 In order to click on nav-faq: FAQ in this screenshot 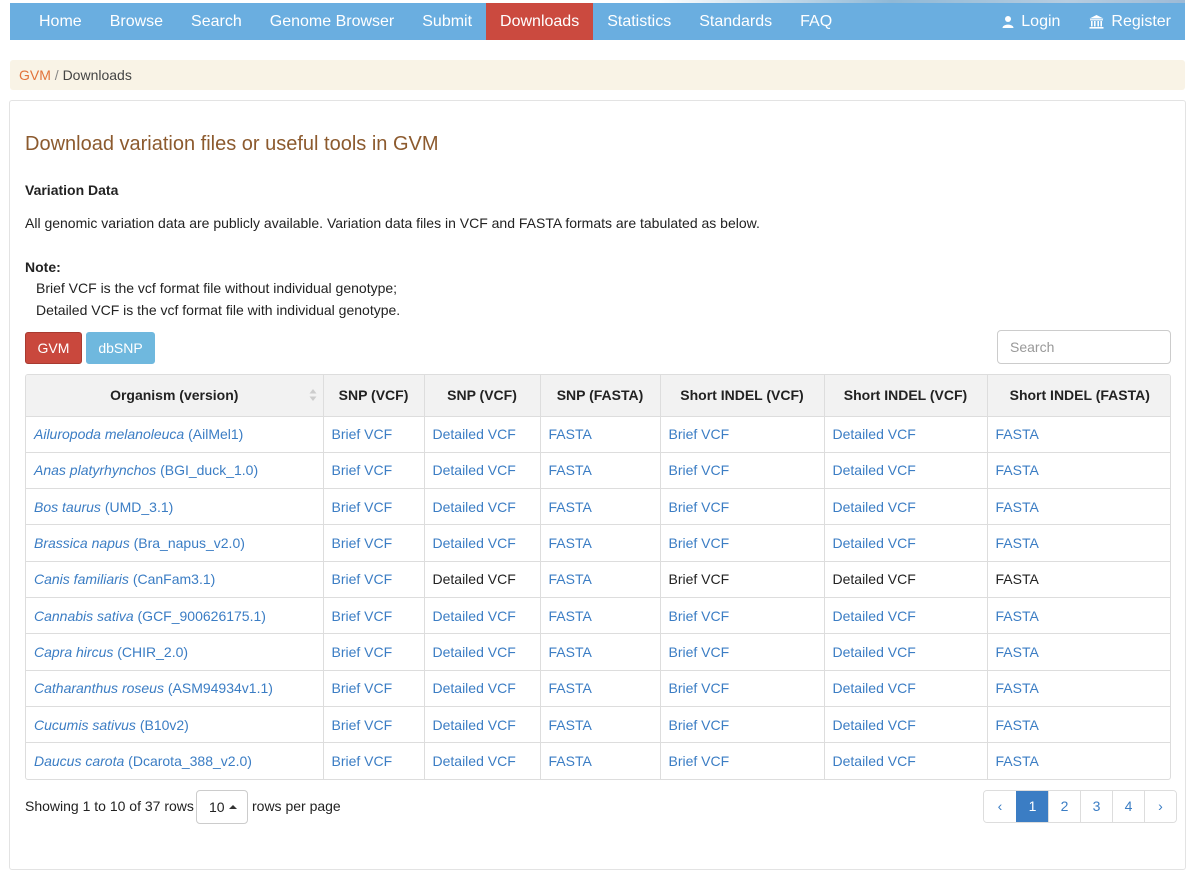, I will do `click(816, 21)`.